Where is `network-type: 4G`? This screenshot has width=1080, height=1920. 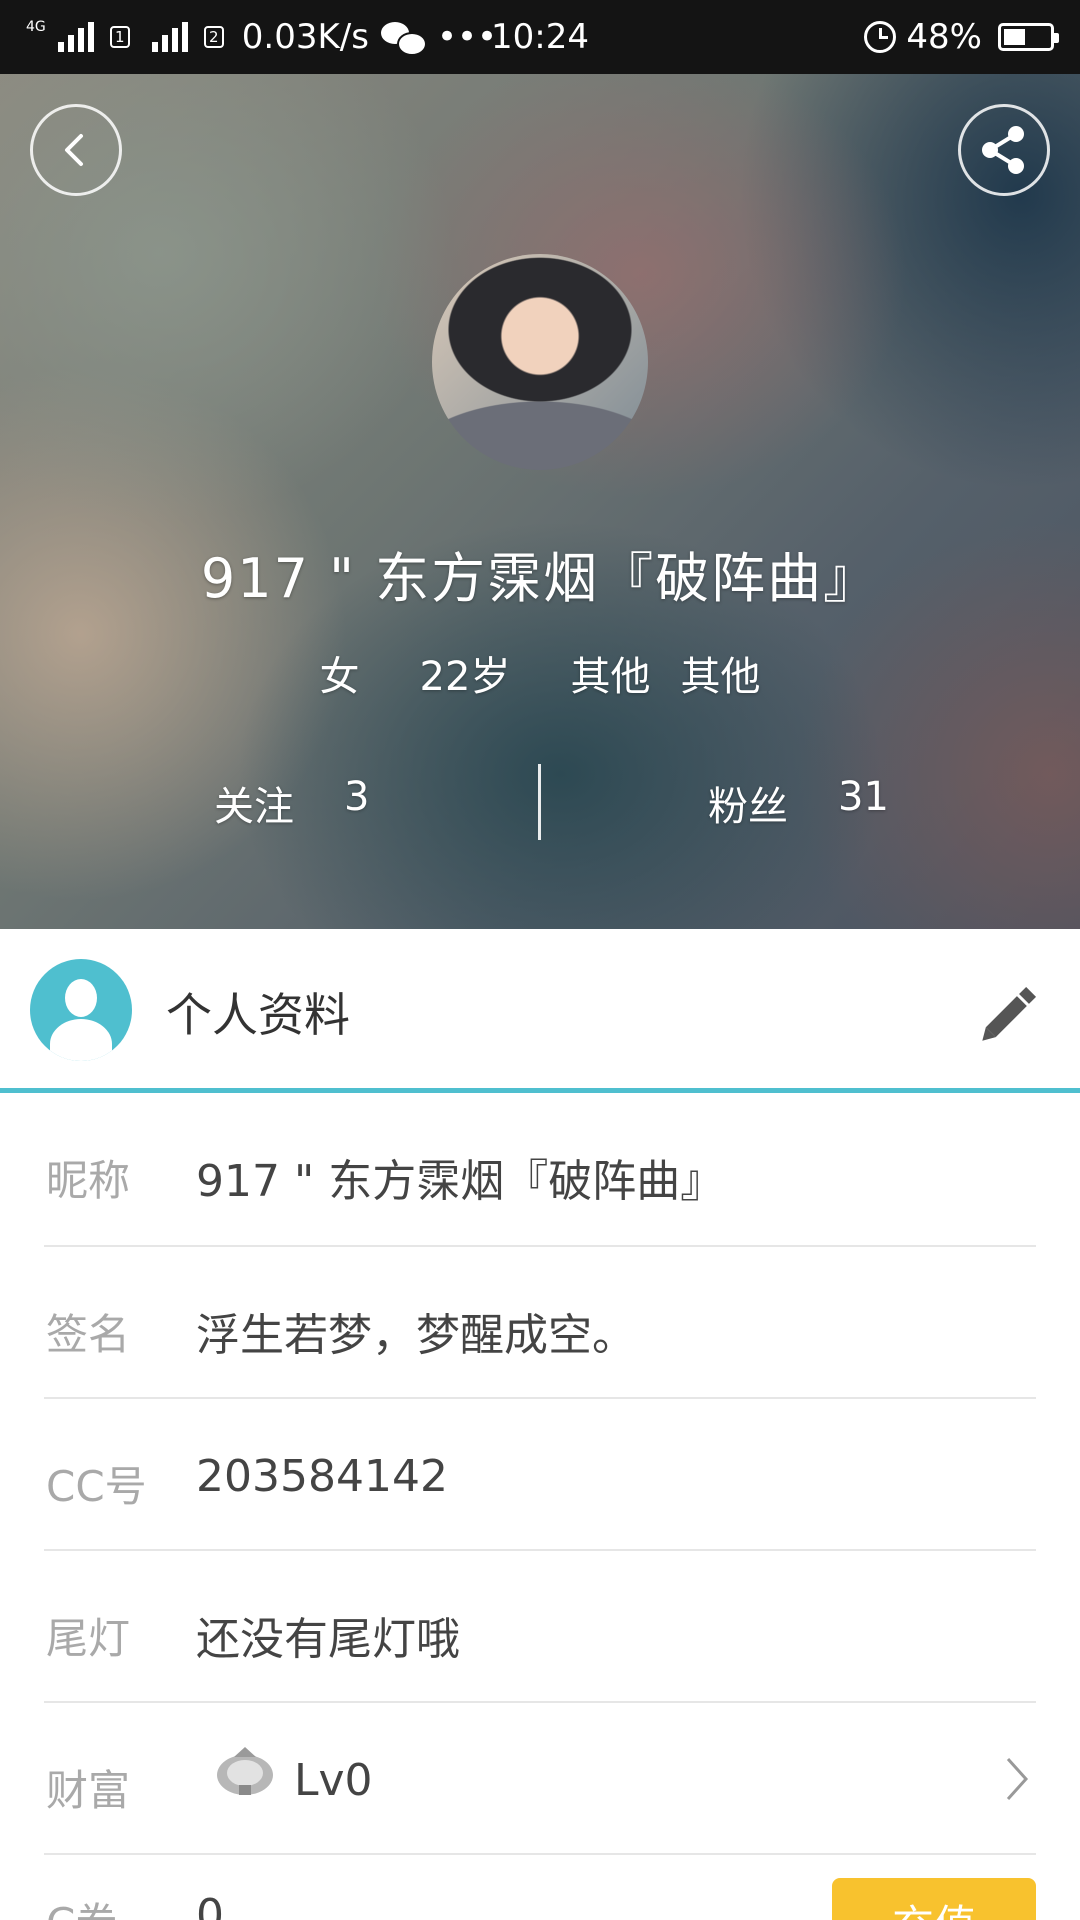
network-type: 4G is located at coordinates (36, 27).